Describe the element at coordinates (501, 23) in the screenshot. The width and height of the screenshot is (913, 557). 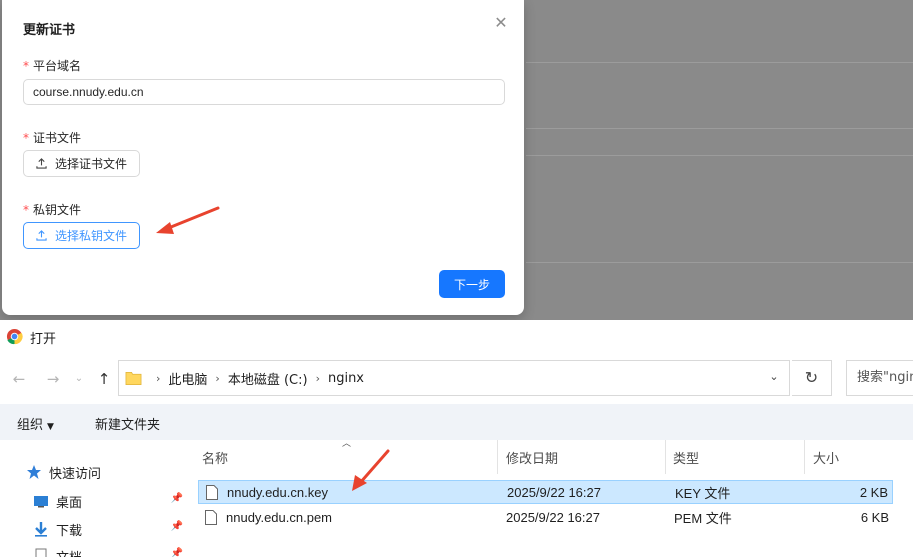
I see `close-icon: ✕` at that location.